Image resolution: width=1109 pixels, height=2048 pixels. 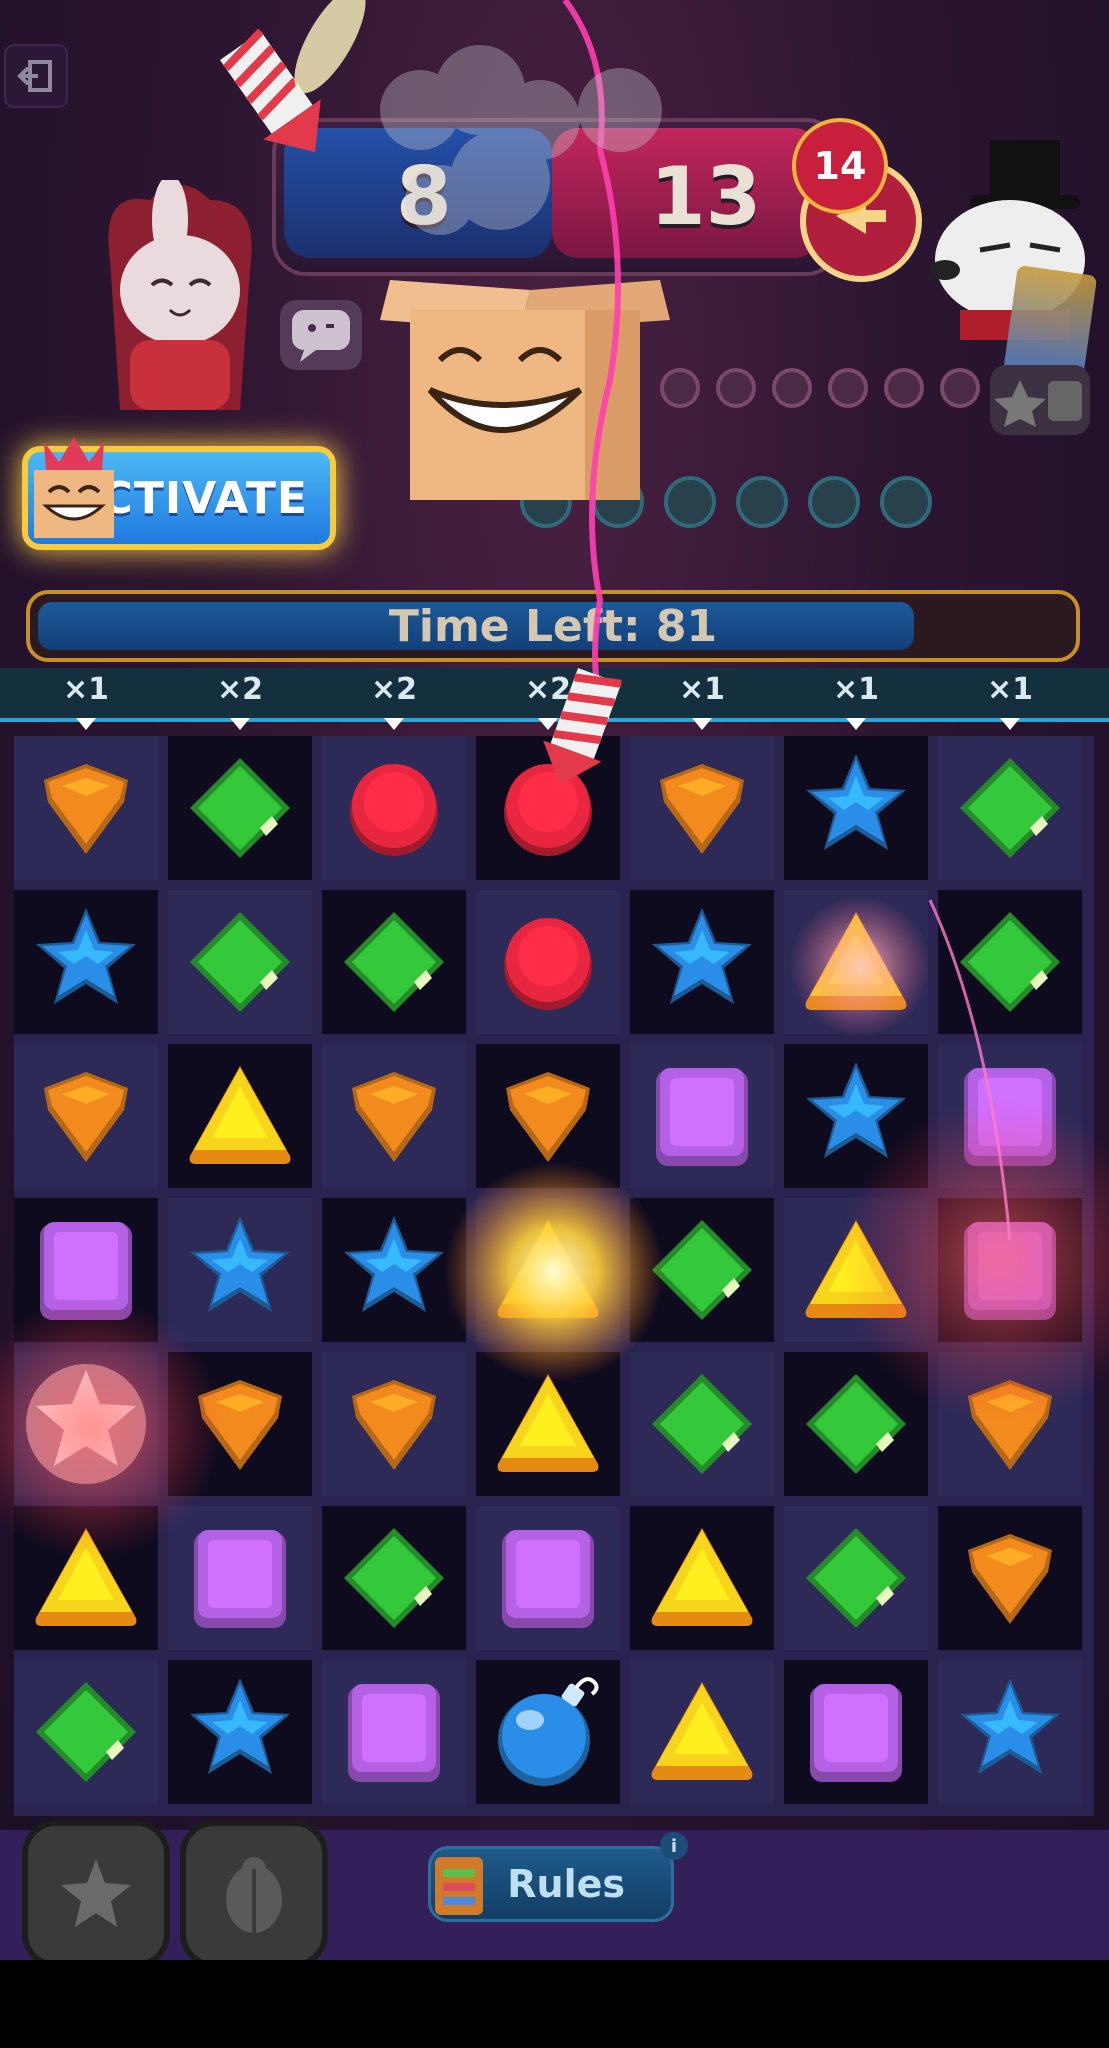 I want to click on info-icon: i, so click(x=674, y=1846).